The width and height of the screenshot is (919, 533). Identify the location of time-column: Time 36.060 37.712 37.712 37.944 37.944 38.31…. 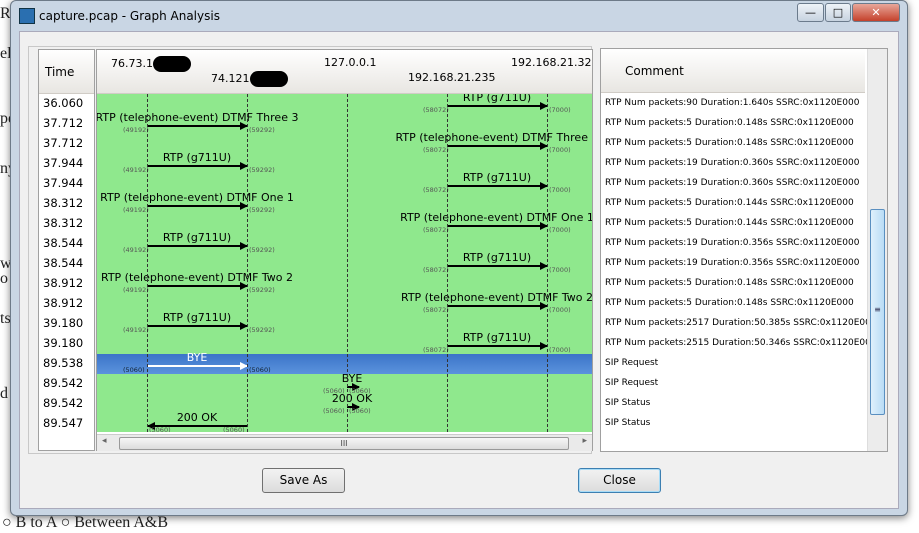
(66, 250).